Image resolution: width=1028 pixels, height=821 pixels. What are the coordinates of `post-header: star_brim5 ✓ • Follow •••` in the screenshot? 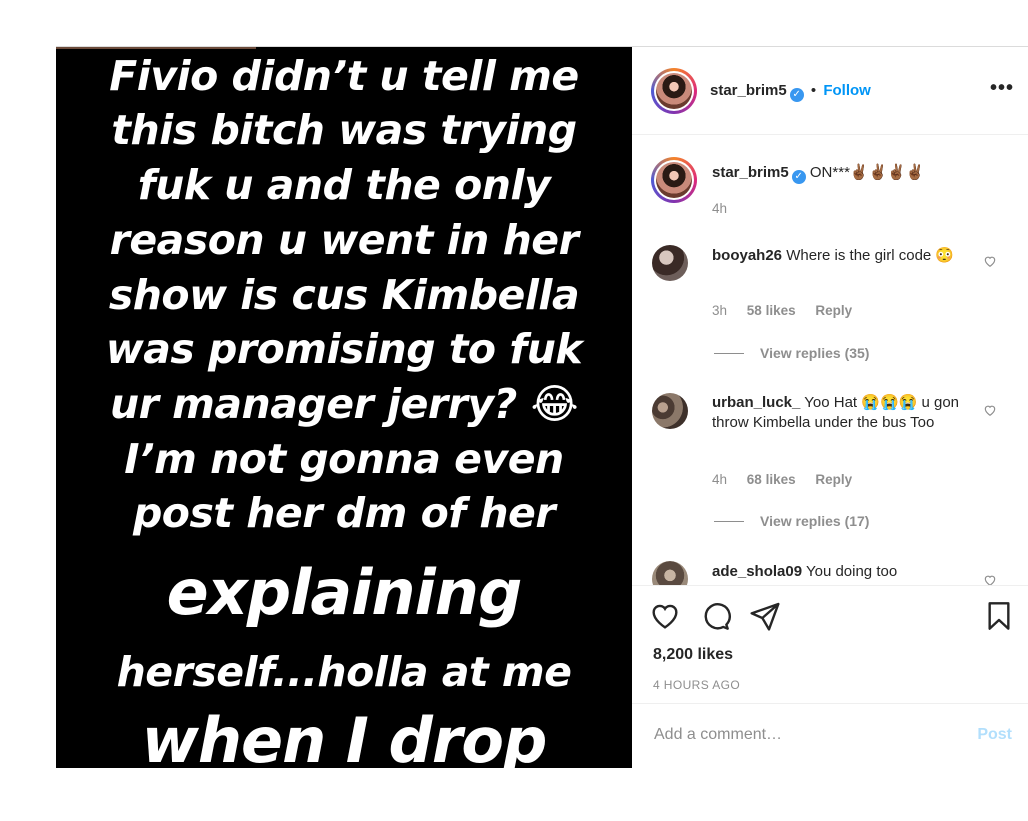 It's located at (830, 91).